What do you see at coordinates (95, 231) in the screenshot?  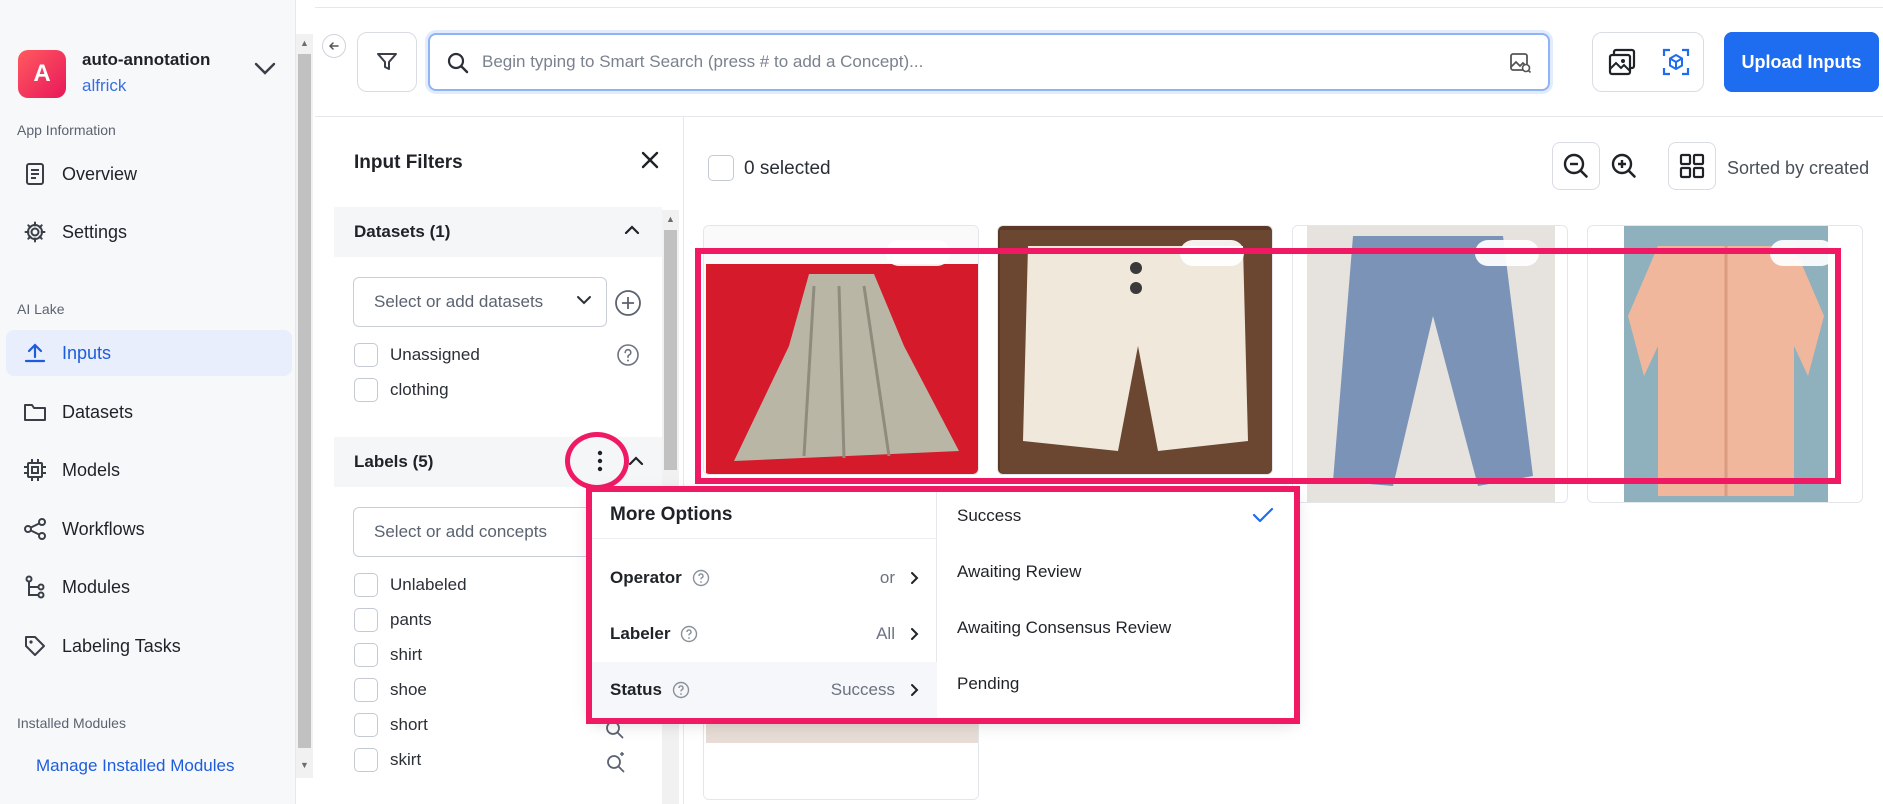 I see `sidebar-item-label: Settings` at bounding box center [95, 231].